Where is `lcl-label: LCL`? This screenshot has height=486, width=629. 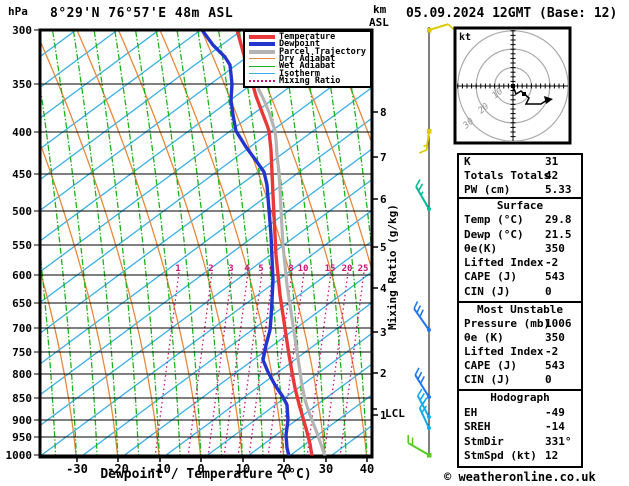
lcl-label: LCL is located at coordinates (395, 413).